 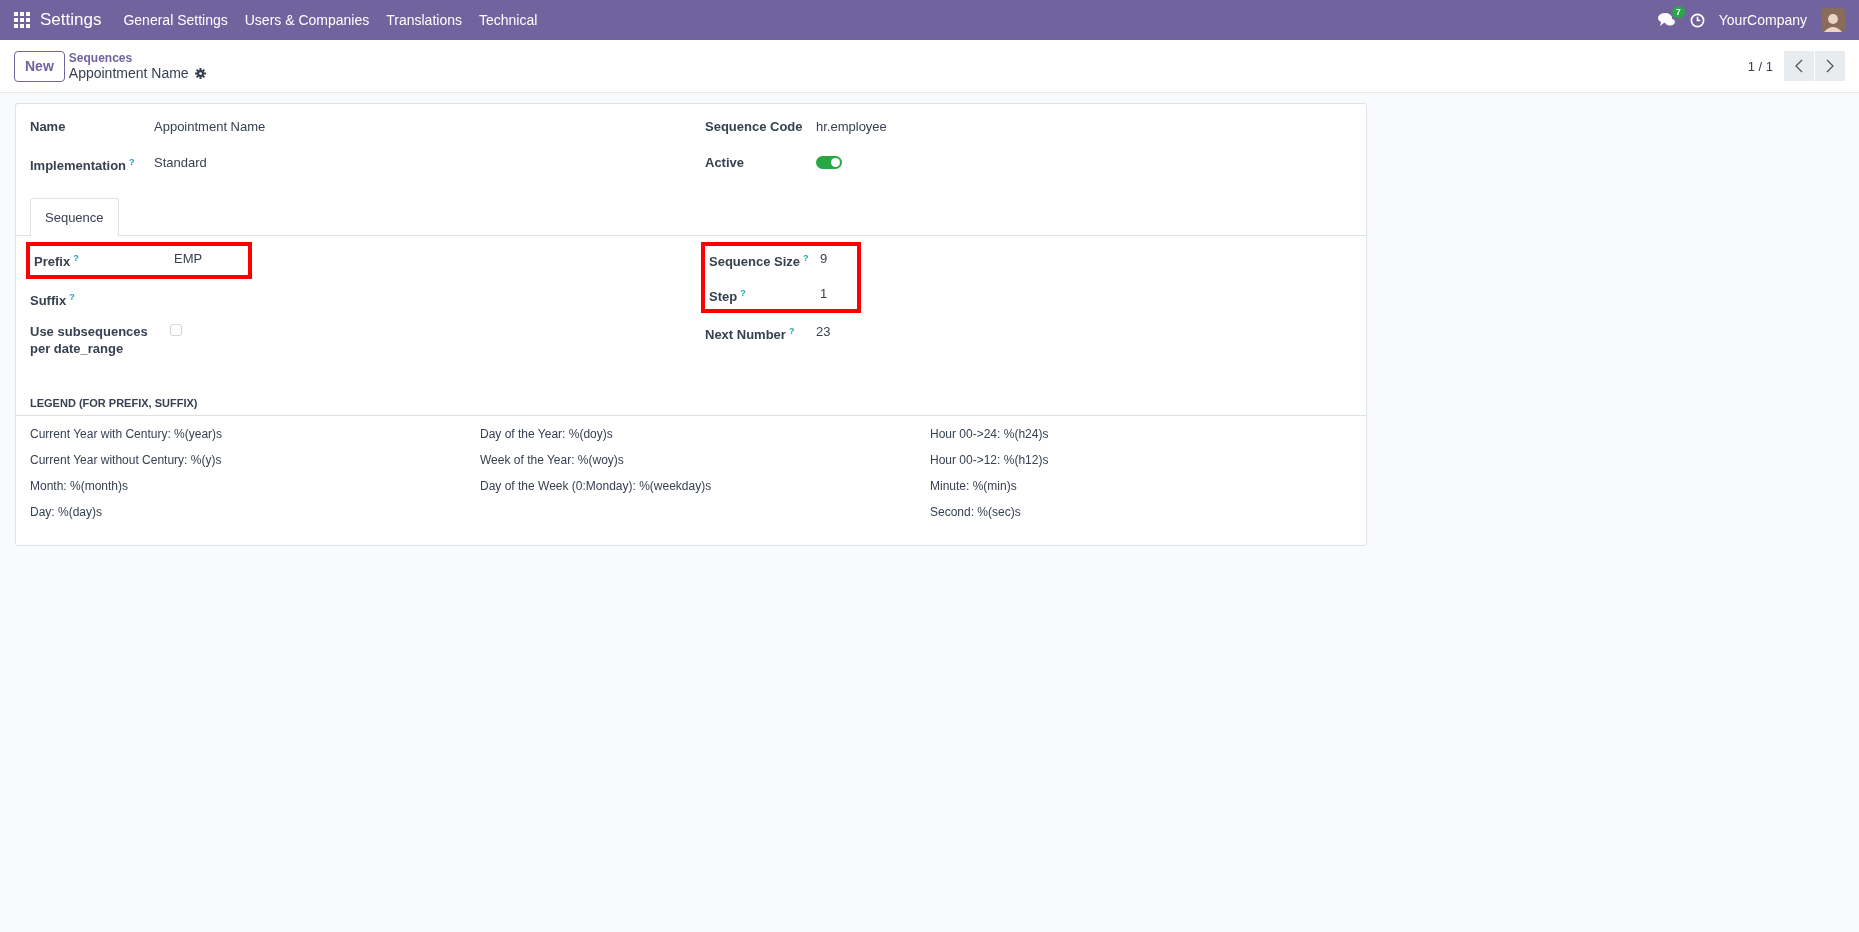 I want to click on app-title: Settings, so click(x=71, y=20).